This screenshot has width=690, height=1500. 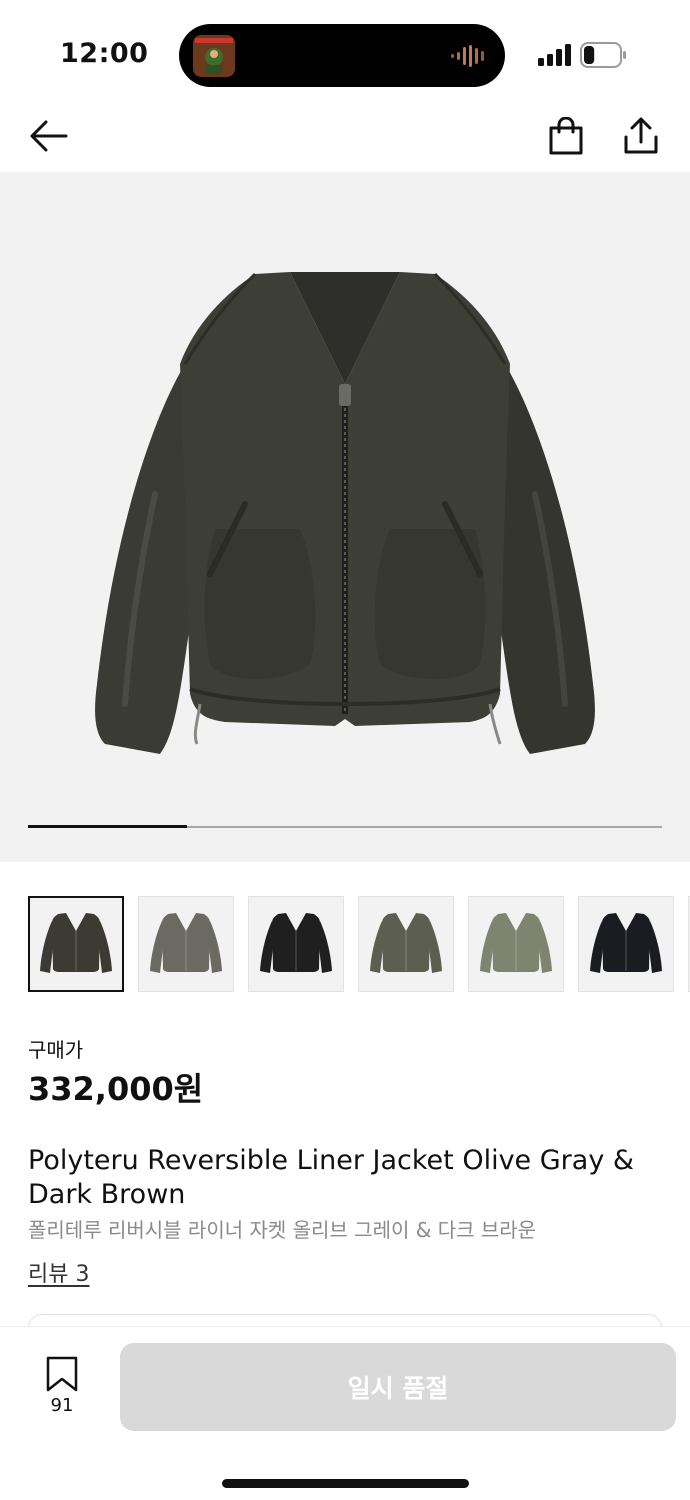 I want to click on status-bar: 12:00, so click(x=345, y=50).